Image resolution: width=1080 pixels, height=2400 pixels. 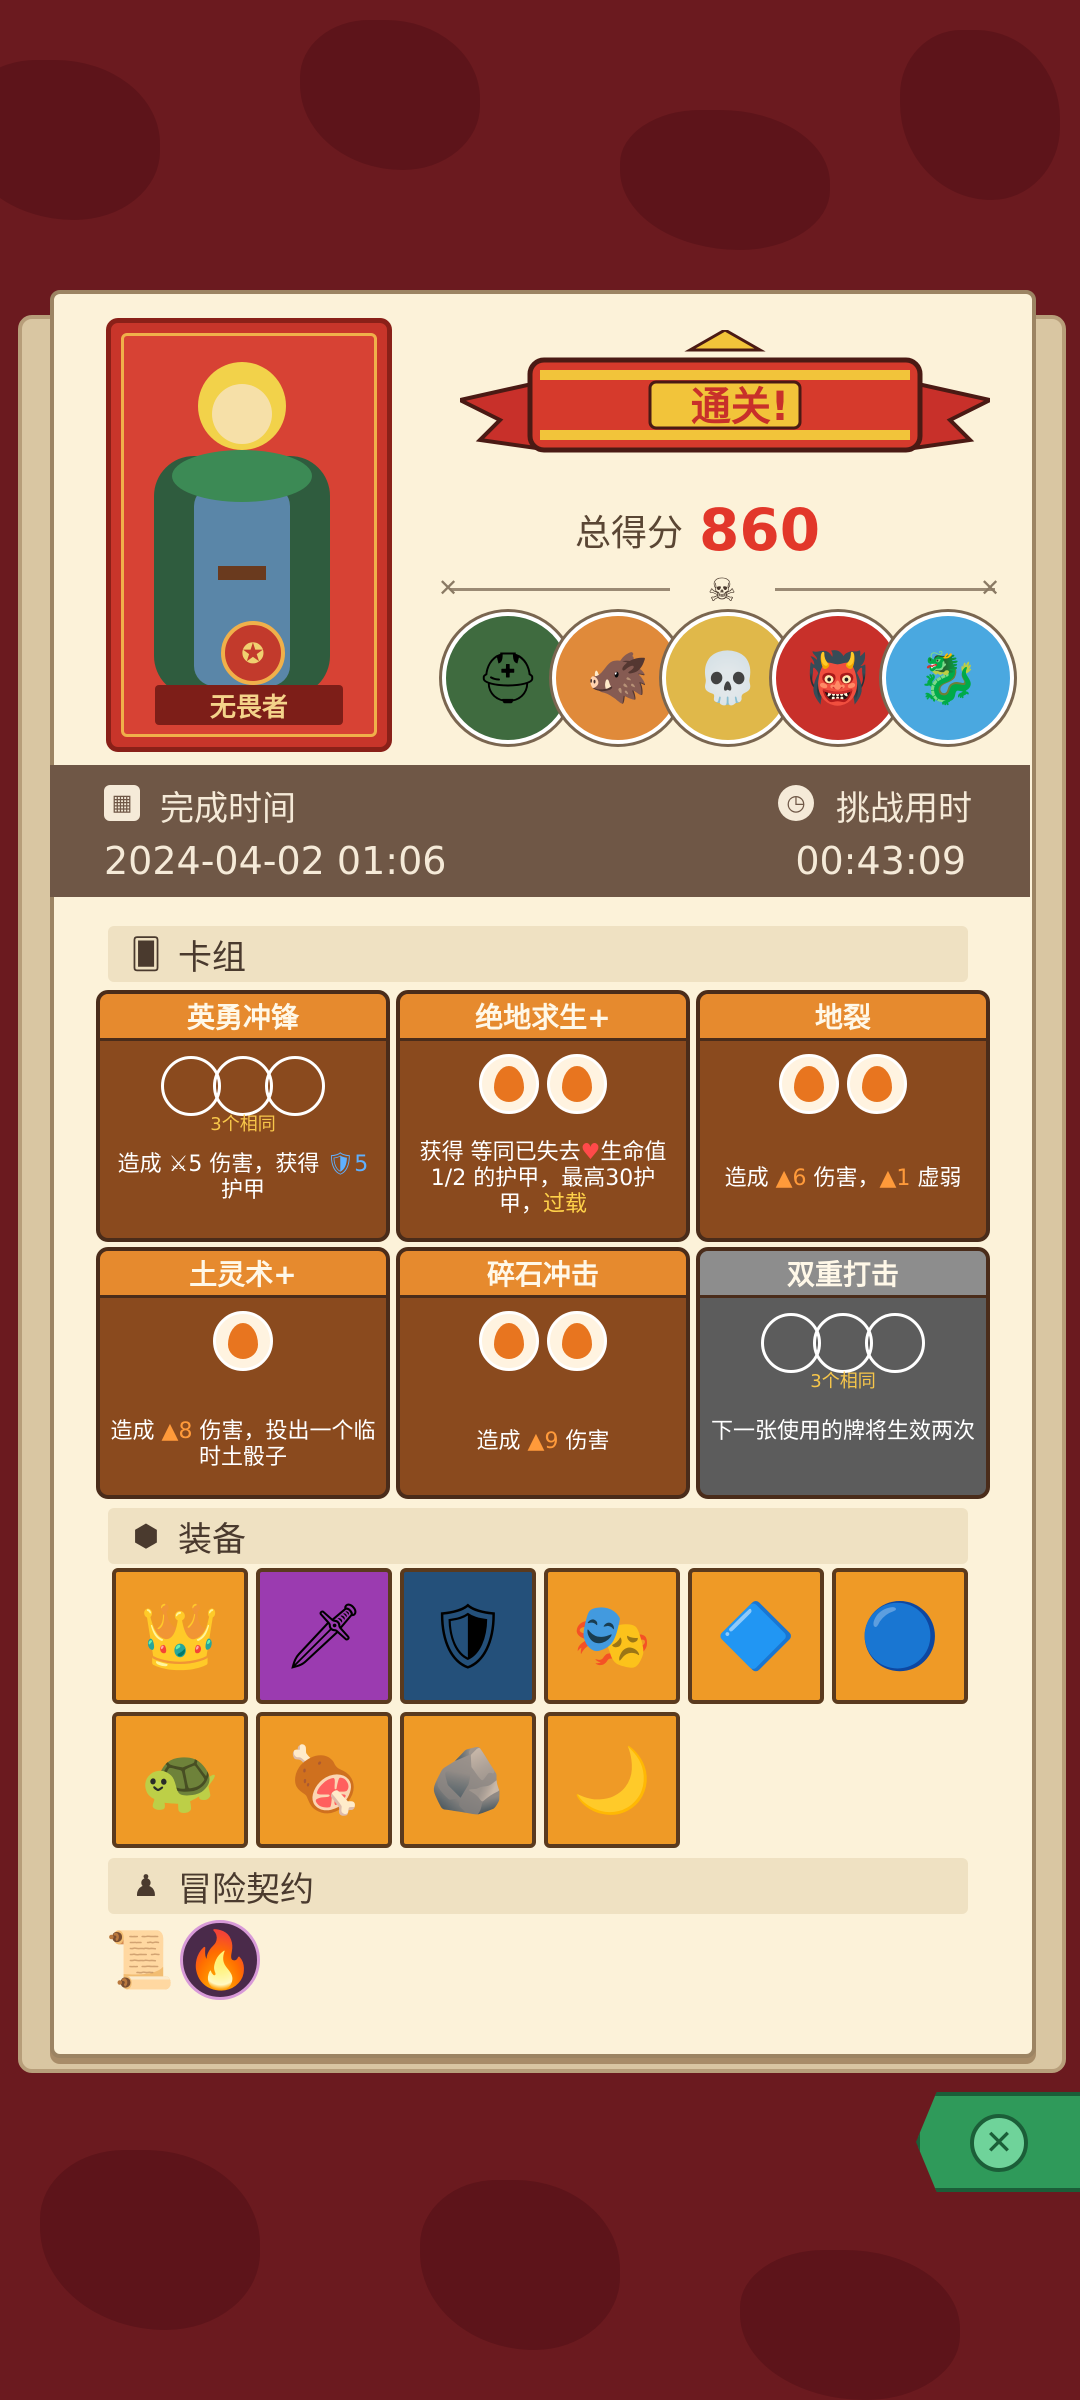 I want to click on skull-icon: ☠, so click(x=722, y=590).